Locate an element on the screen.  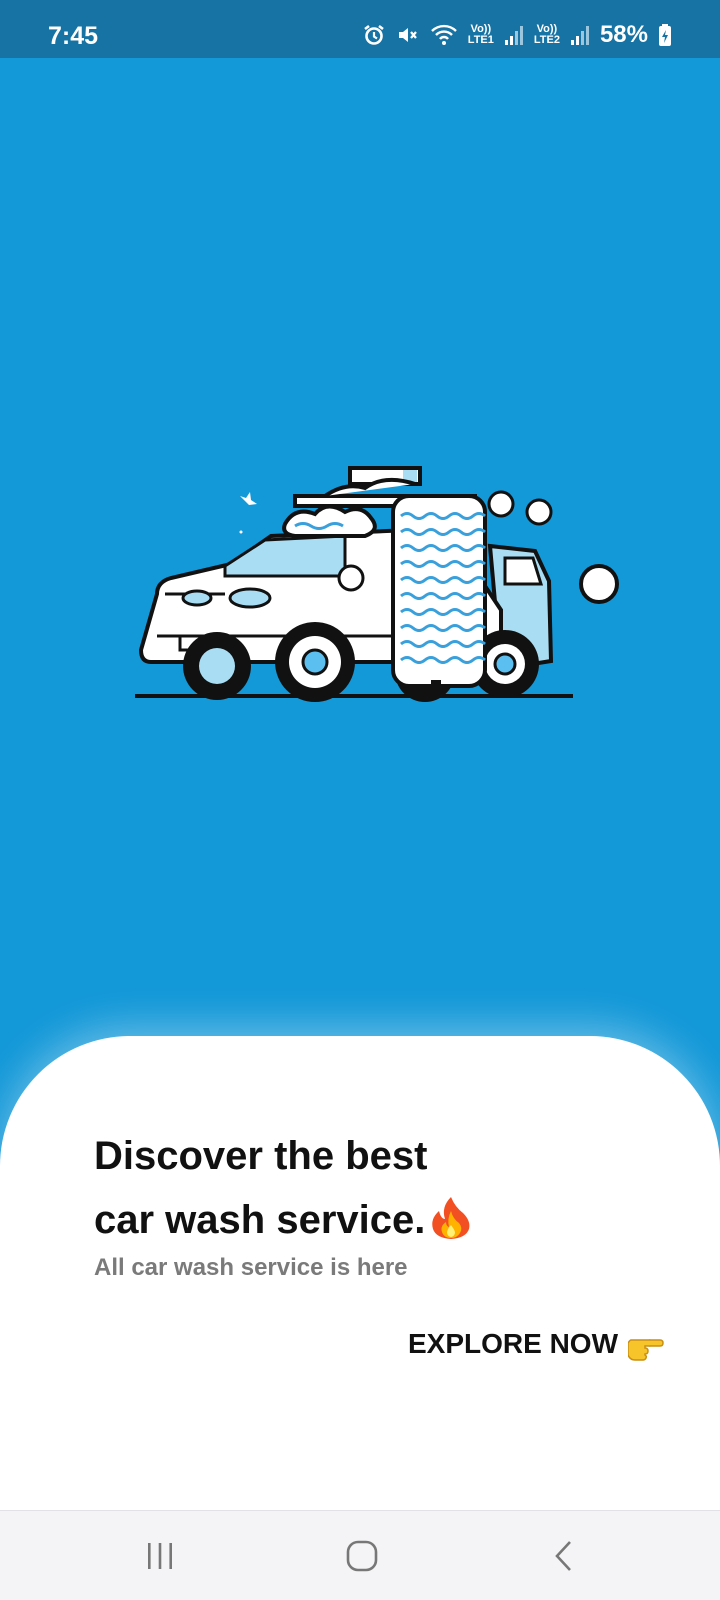
headline: Discover the best car wash service. is located at coordinates (283, 1188).